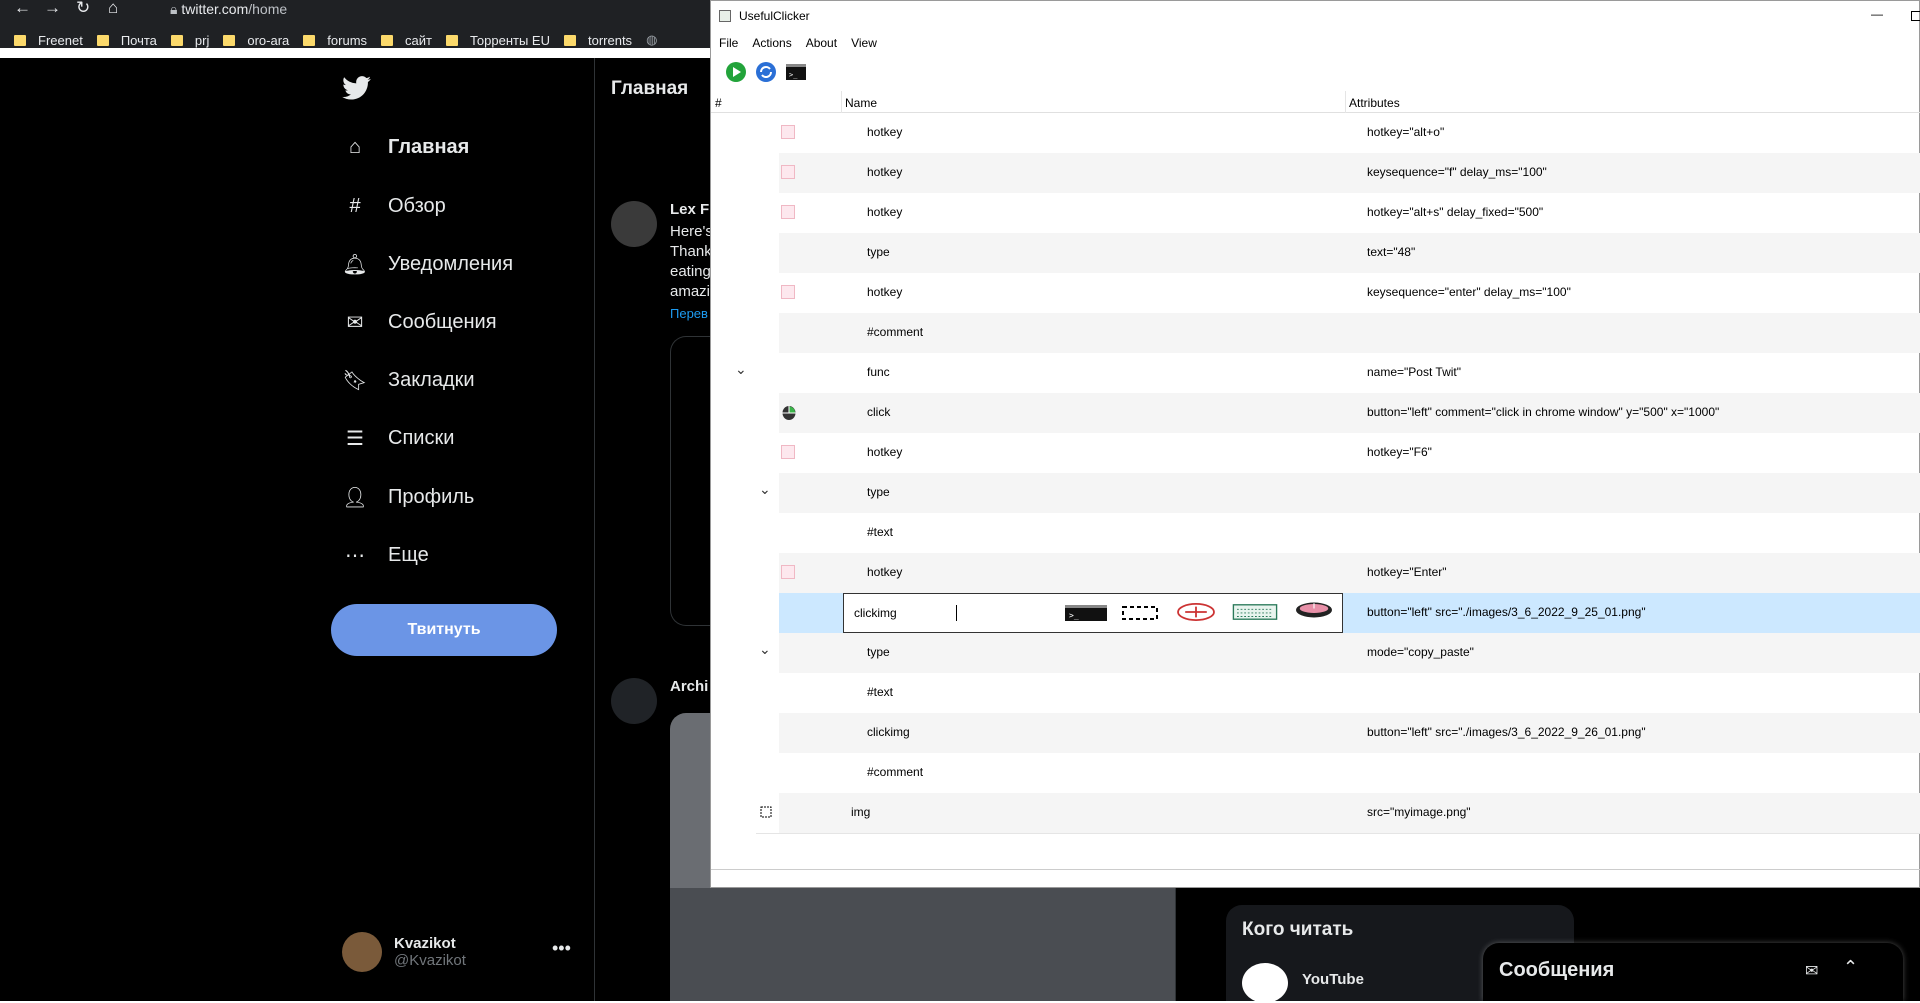 The width and height of the screenshot is (1920, 1003). What do you see at coordinates (861, 103) in the screenshot?
I see `column-header-name: Name` at bounding box center [861, 103].